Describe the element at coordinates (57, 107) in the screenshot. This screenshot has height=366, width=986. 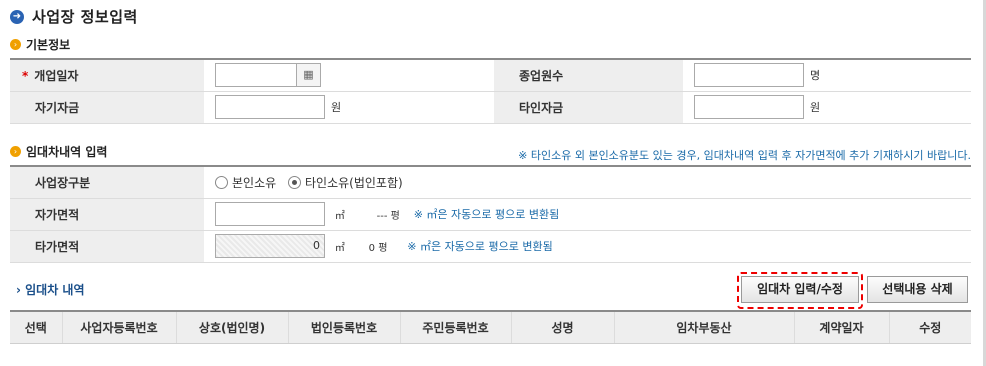
I see `own-fund-label: 자기자금` at that location.